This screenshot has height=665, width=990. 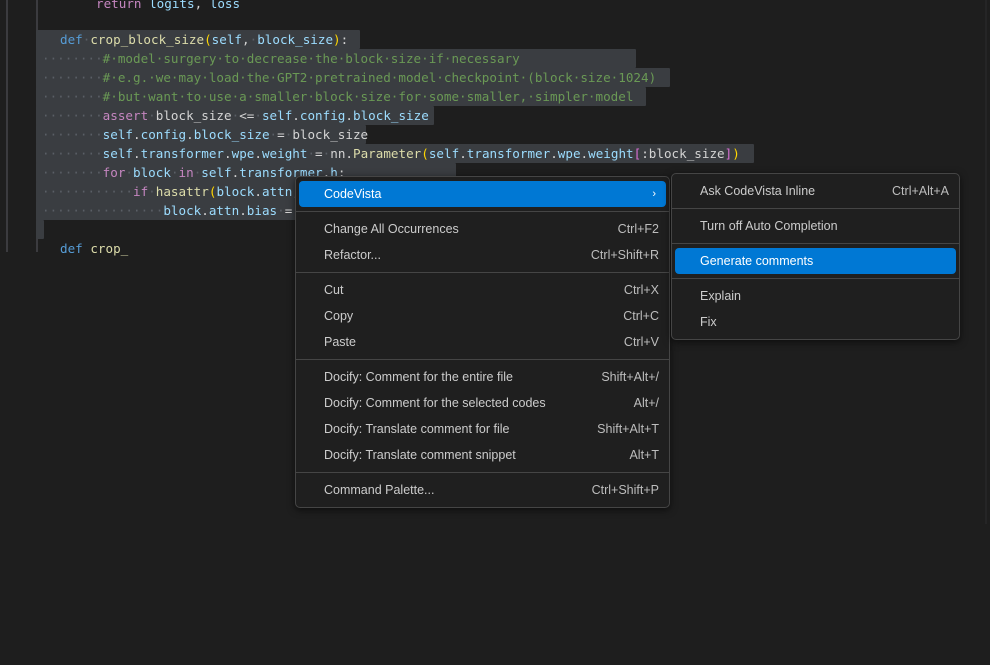 I want to click on code-line: return logits, loss, so click(x=168, y=5).